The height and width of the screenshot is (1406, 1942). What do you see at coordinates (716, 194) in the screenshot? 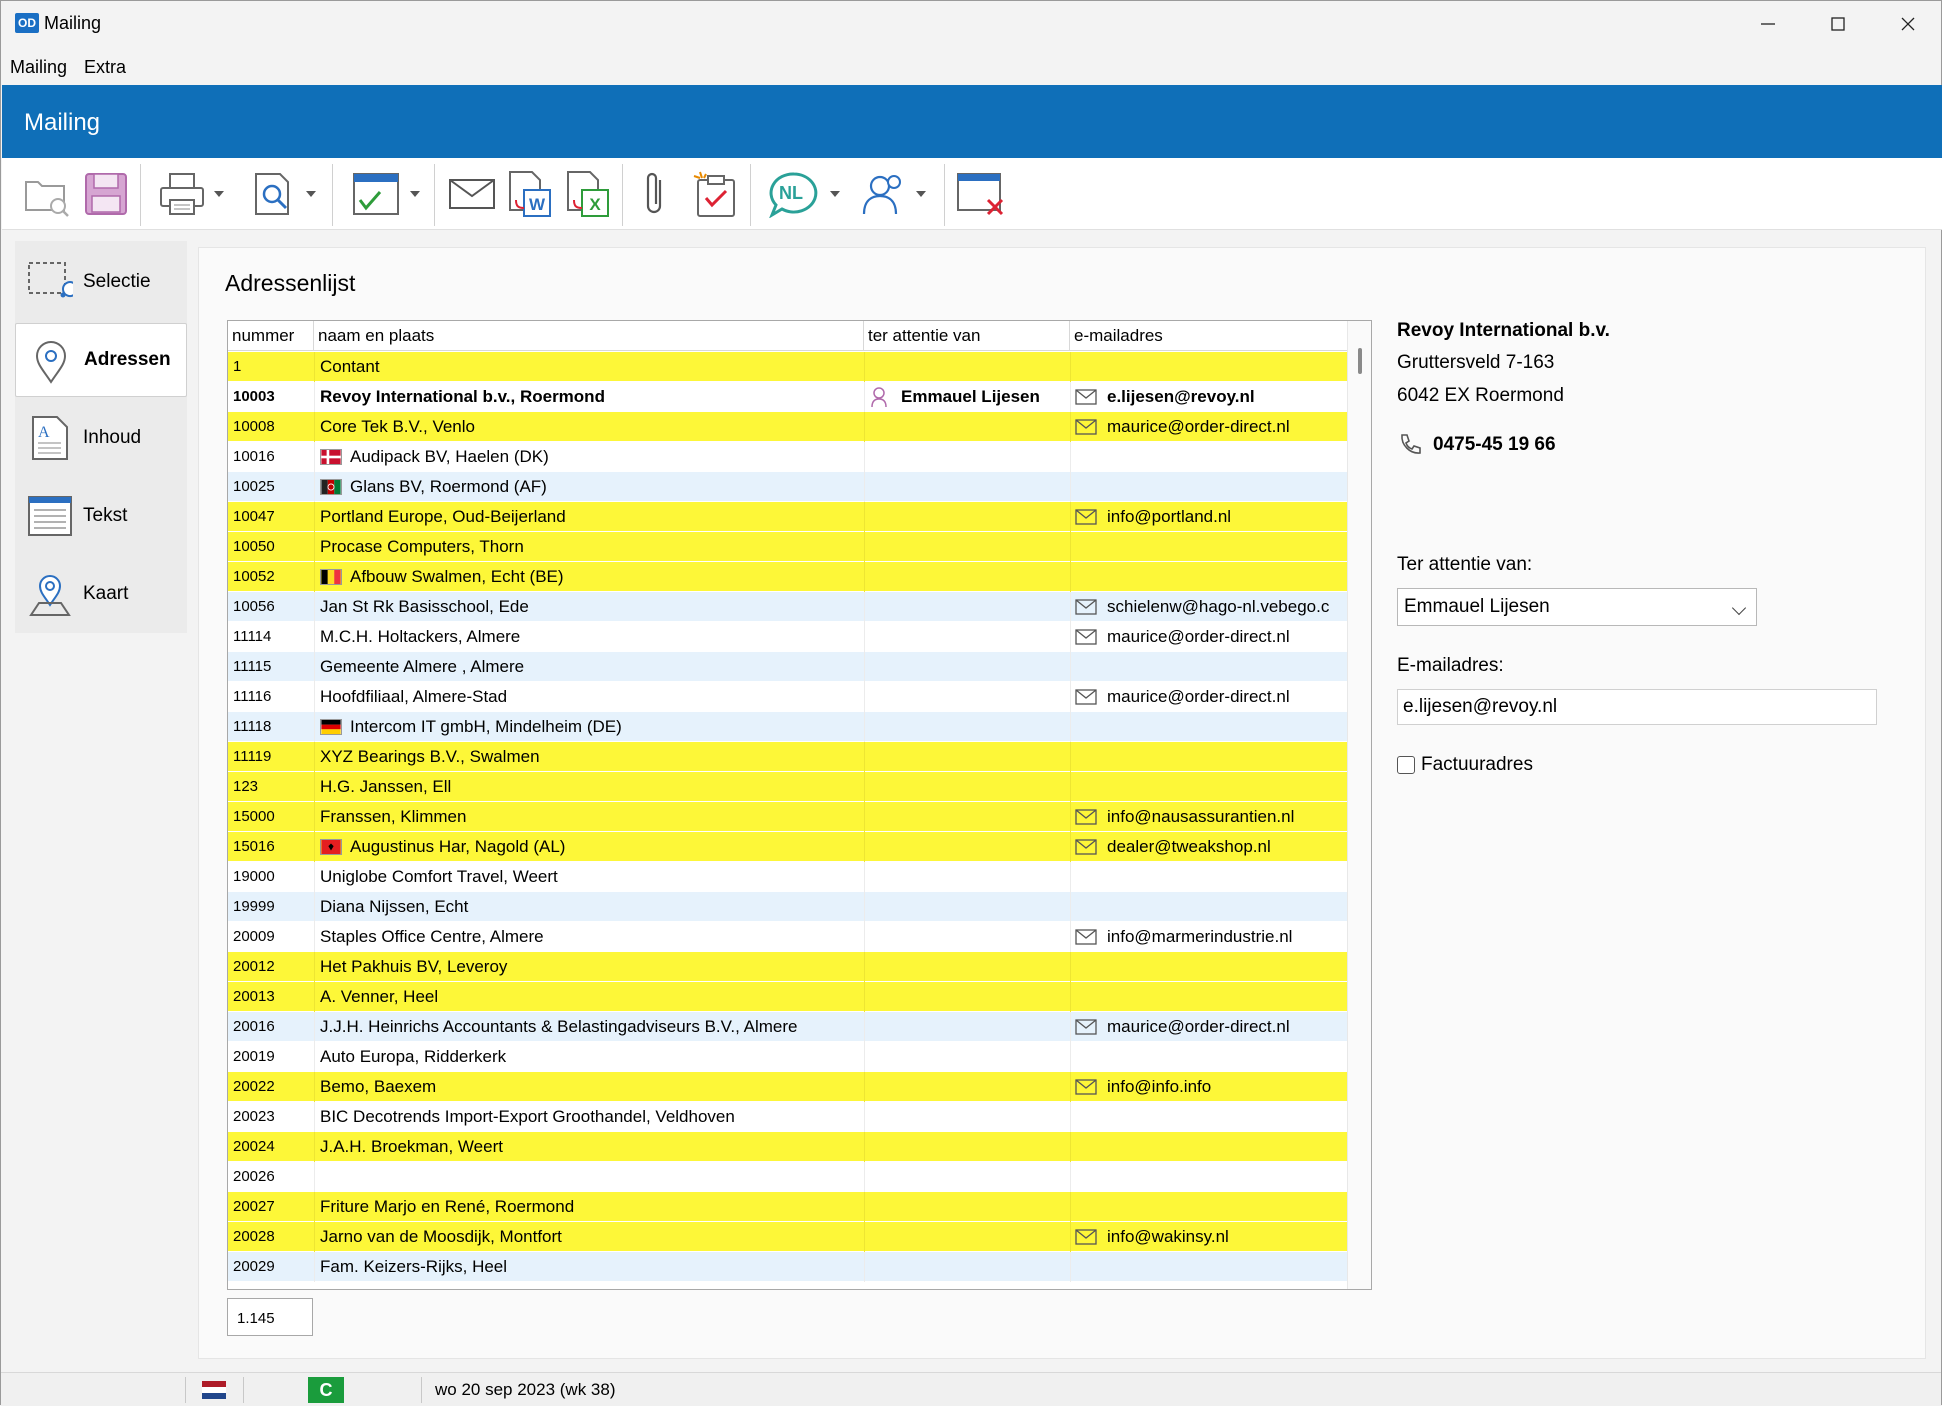
I see `new-task-button` at bounding box center [716, 194].